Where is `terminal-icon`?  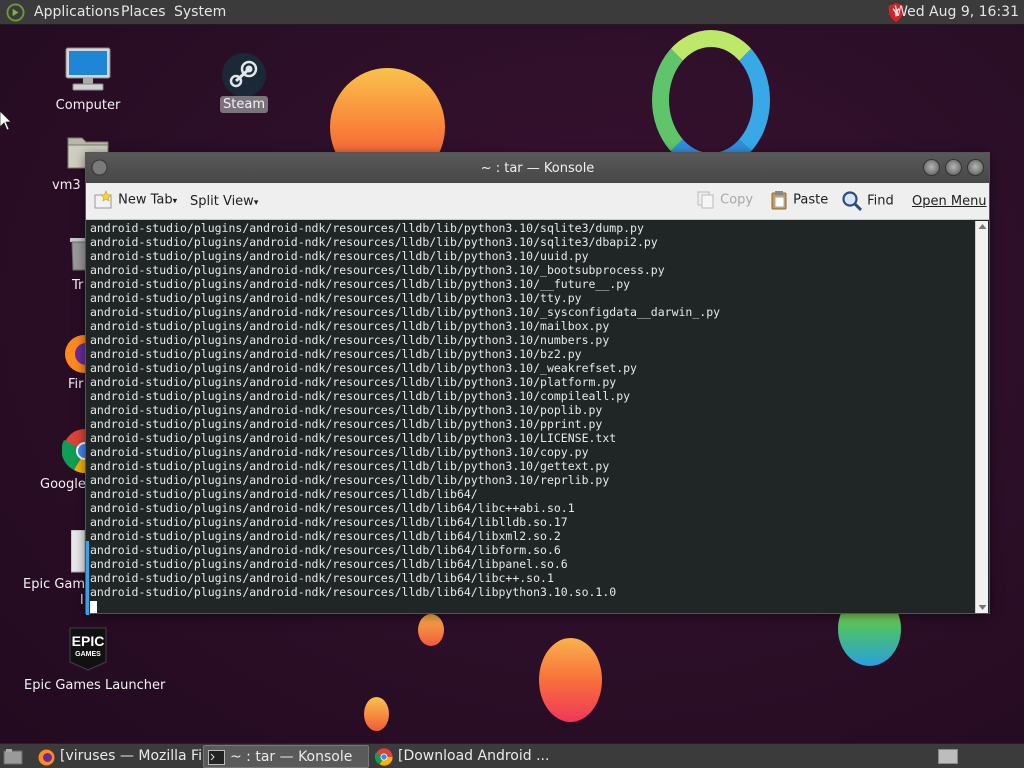
terminal-icon is located at coordinates (216, 757).